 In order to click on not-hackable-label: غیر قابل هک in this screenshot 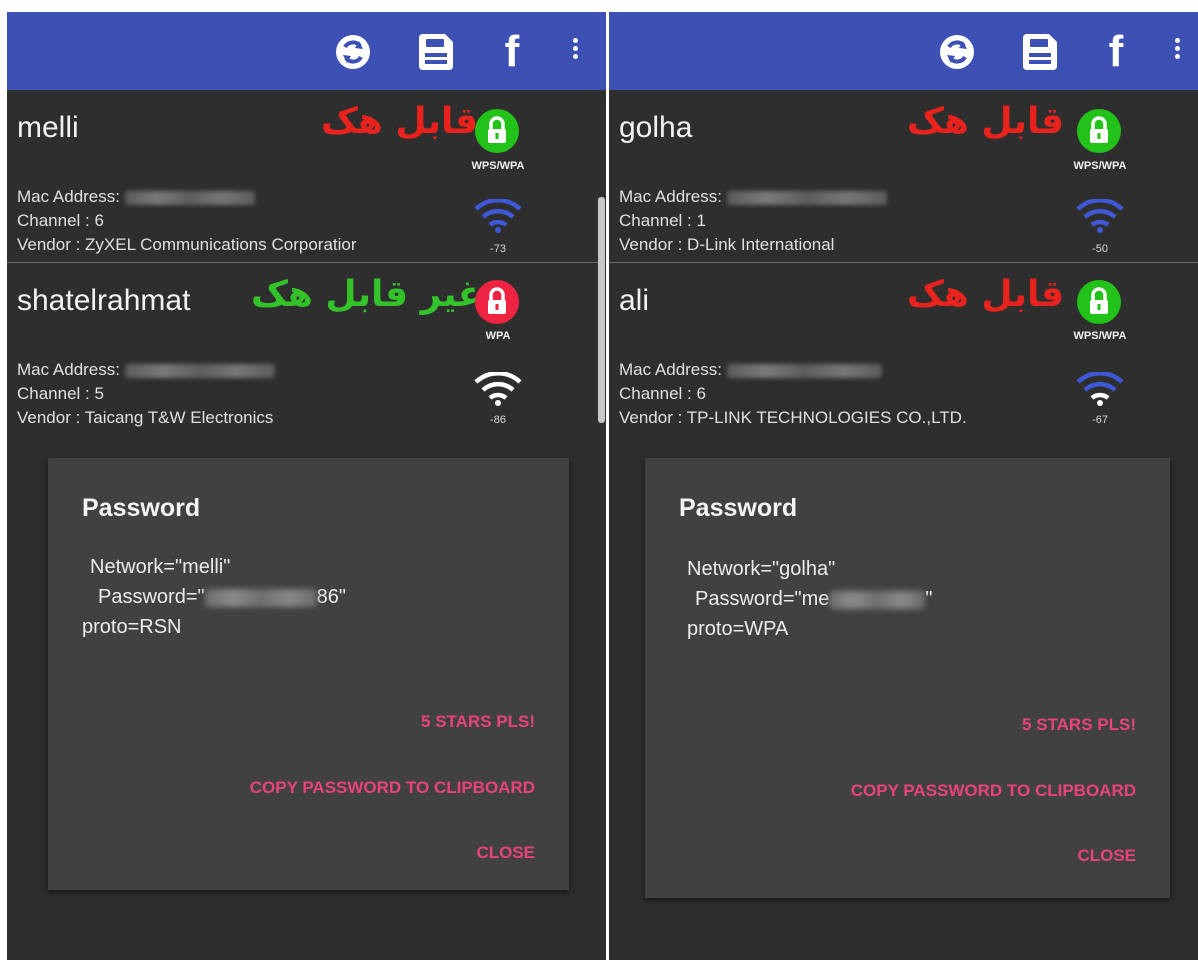, I will do `click(367, 294)`.